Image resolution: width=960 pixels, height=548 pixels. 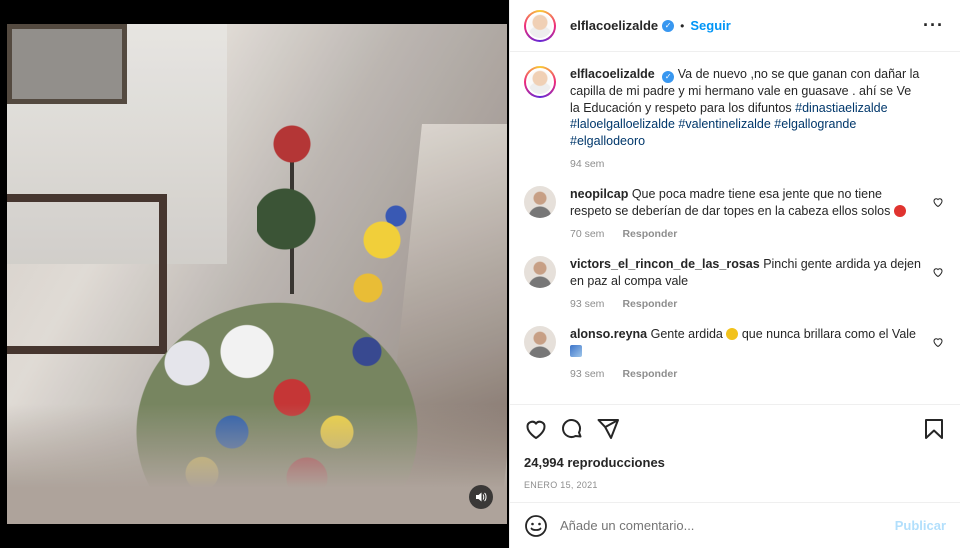 I want to click on comment-text: Gente ardida, so click(x=688, y=334).